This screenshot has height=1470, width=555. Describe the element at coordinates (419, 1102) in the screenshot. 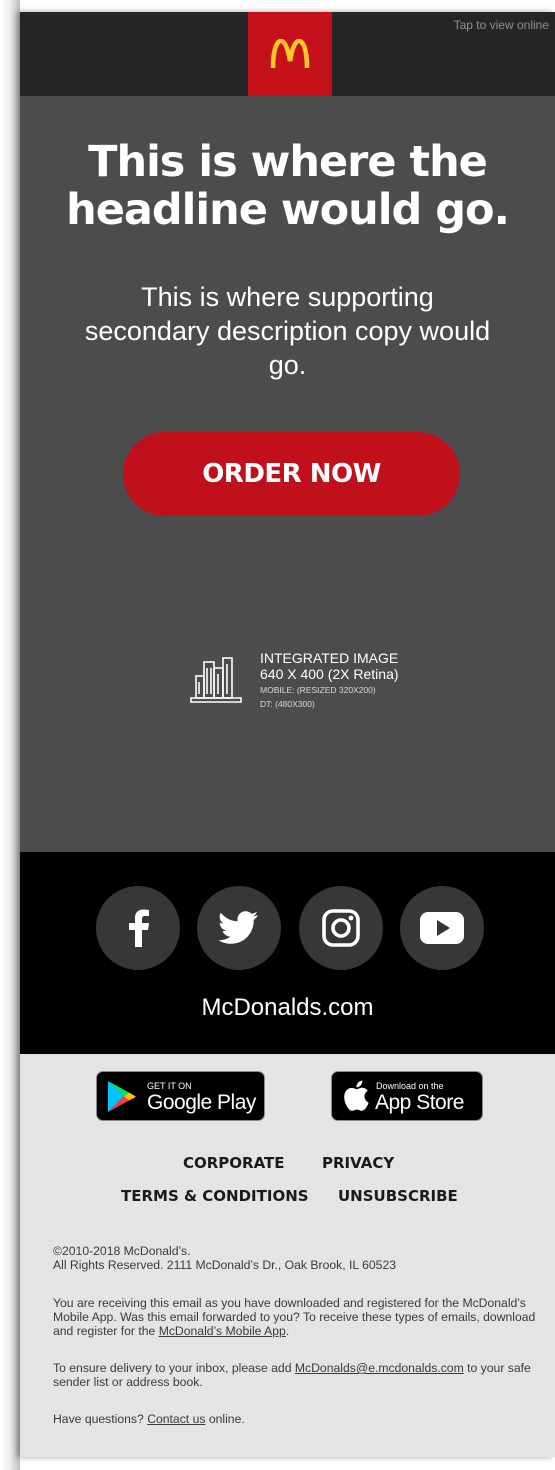

I see `app-store-big-text: App Store` at that location.